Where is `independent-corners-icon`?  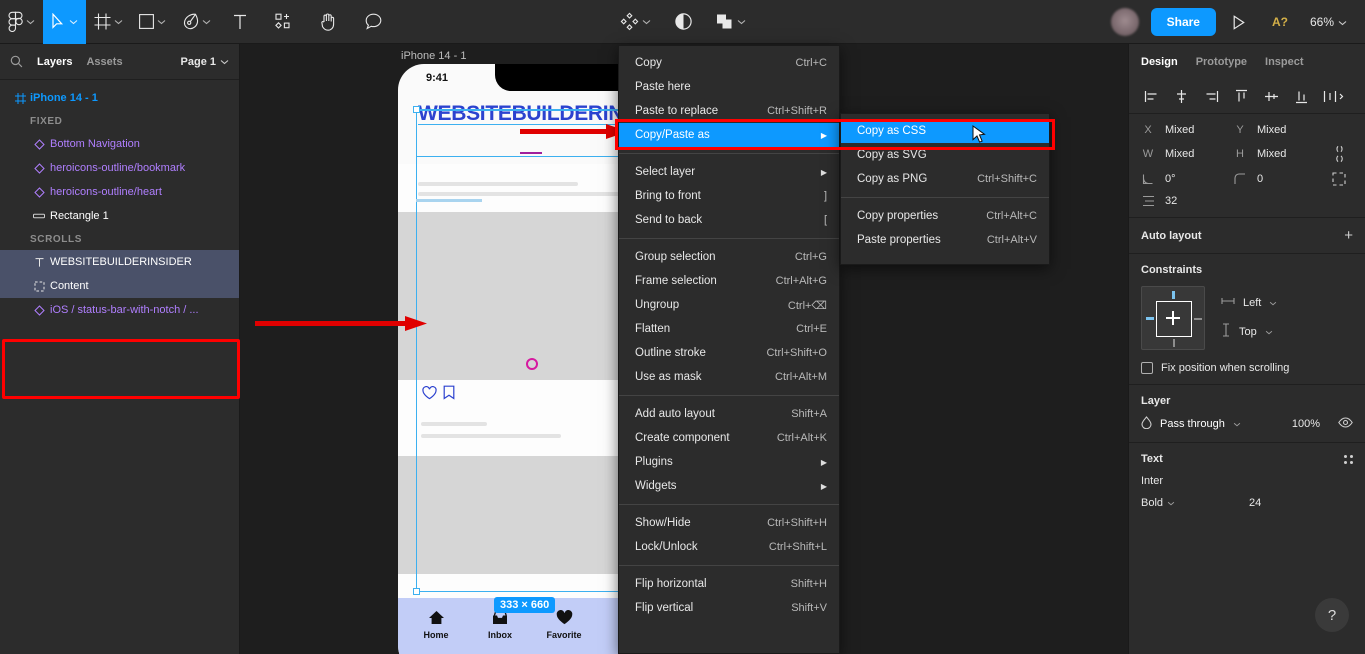 independent-corners-icon is located at coordinates (1339, 179).